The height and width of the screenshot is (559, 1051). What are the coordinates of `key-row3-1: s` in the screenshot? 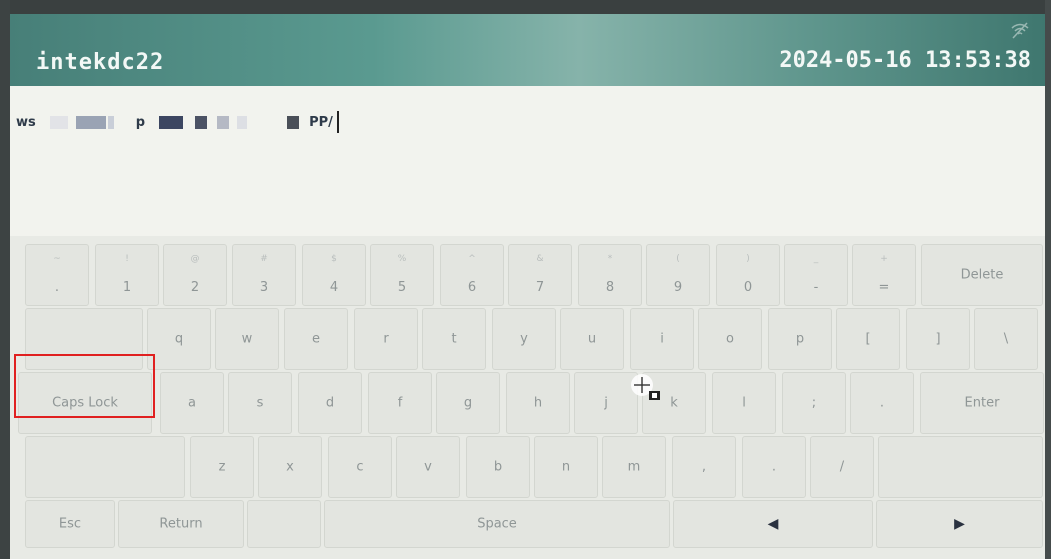 It's located at (260, 403).